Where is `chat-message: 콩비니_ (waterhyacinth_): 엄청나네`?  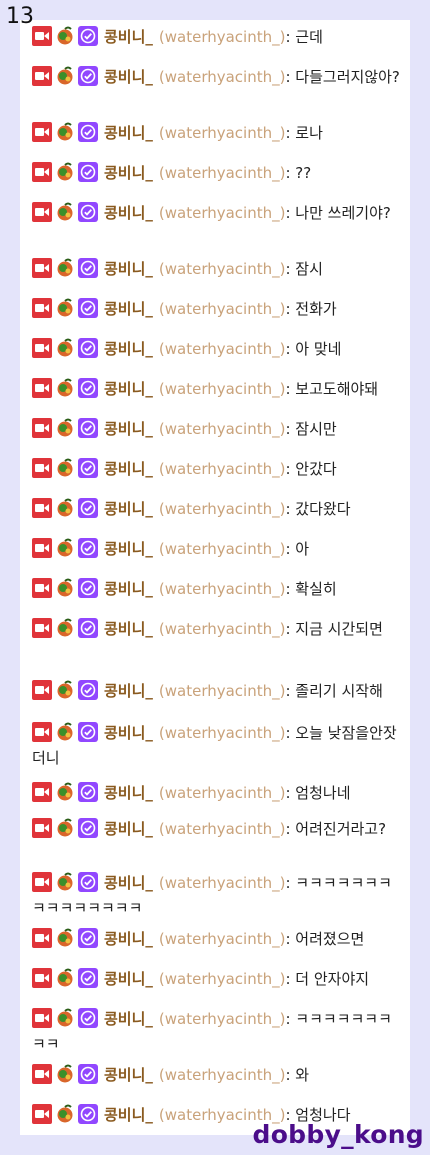
chat-message: 콩비니_ (waterhyacinth_): 엄청나네 is located at coordinates (216, 793).